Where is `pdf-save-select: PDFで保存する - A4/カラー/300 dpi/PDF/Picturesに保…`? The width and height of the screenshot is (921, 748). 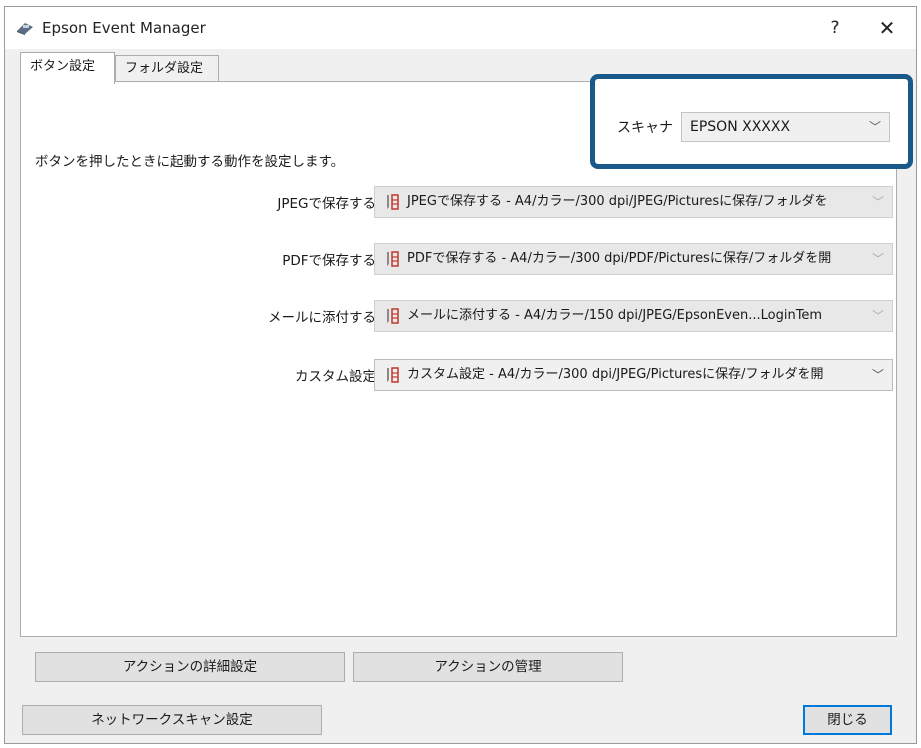 pdf-save-select: PDFで保存する - A4/カラー/300 dpi/PDF/Picturesに保… is located at coordinates (633, 259).